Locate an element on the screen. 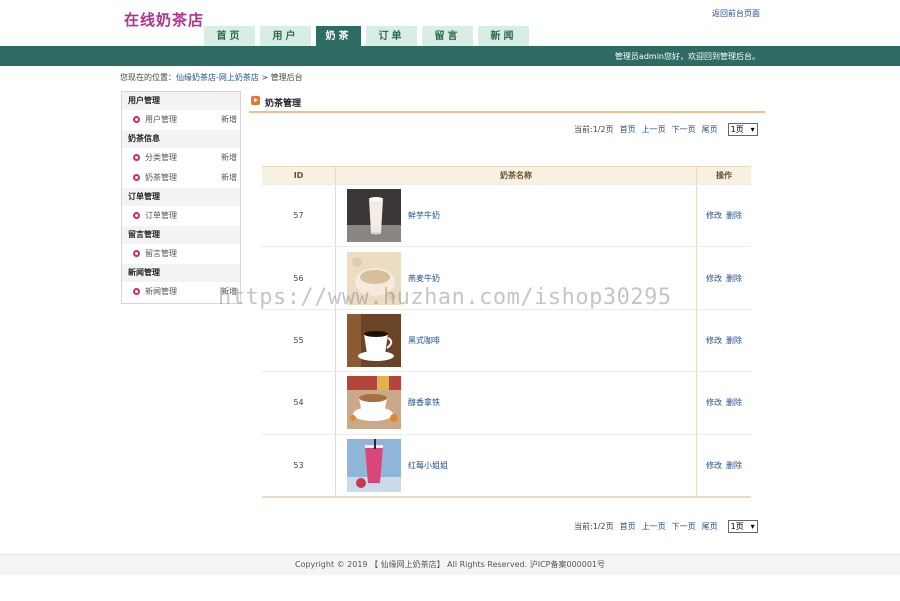 This screenshot has width=900, height=601. sidebar-group-users: 用户管理 is located at coordinates (181, 101).